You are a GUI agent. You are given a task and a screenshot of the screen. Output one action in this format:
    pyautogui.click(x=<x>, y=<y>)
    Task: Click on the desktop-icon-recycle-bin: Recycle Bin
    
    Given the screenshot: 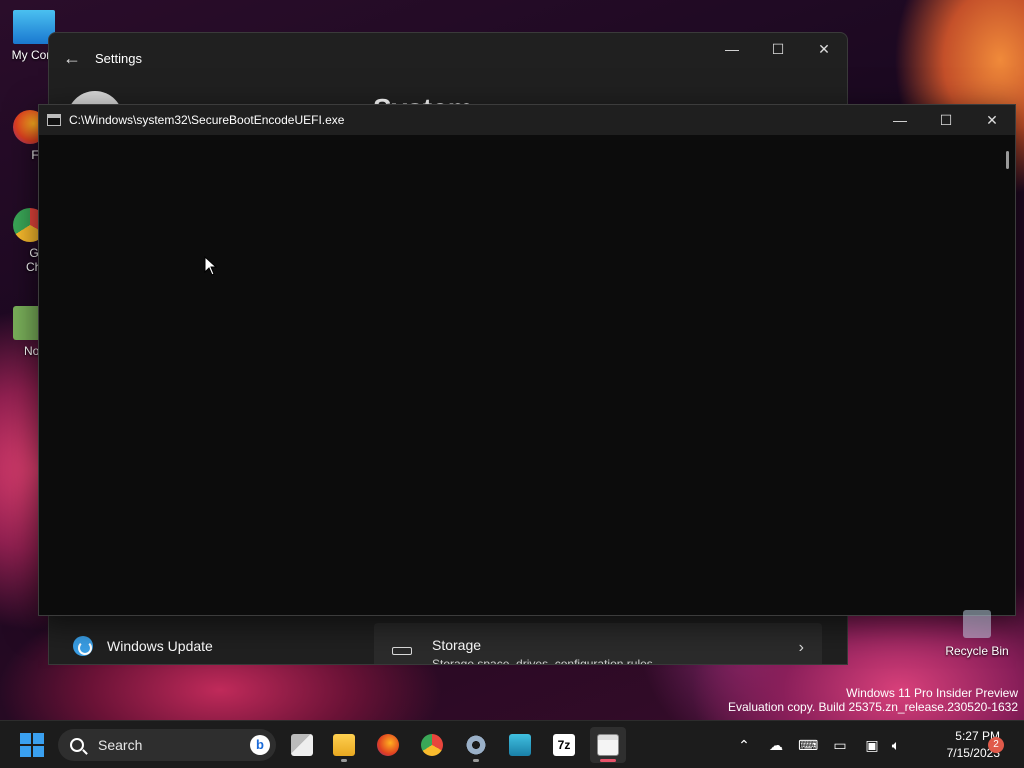 What is the action you would take?
    pyautogui.click(x=977, y=634)
    